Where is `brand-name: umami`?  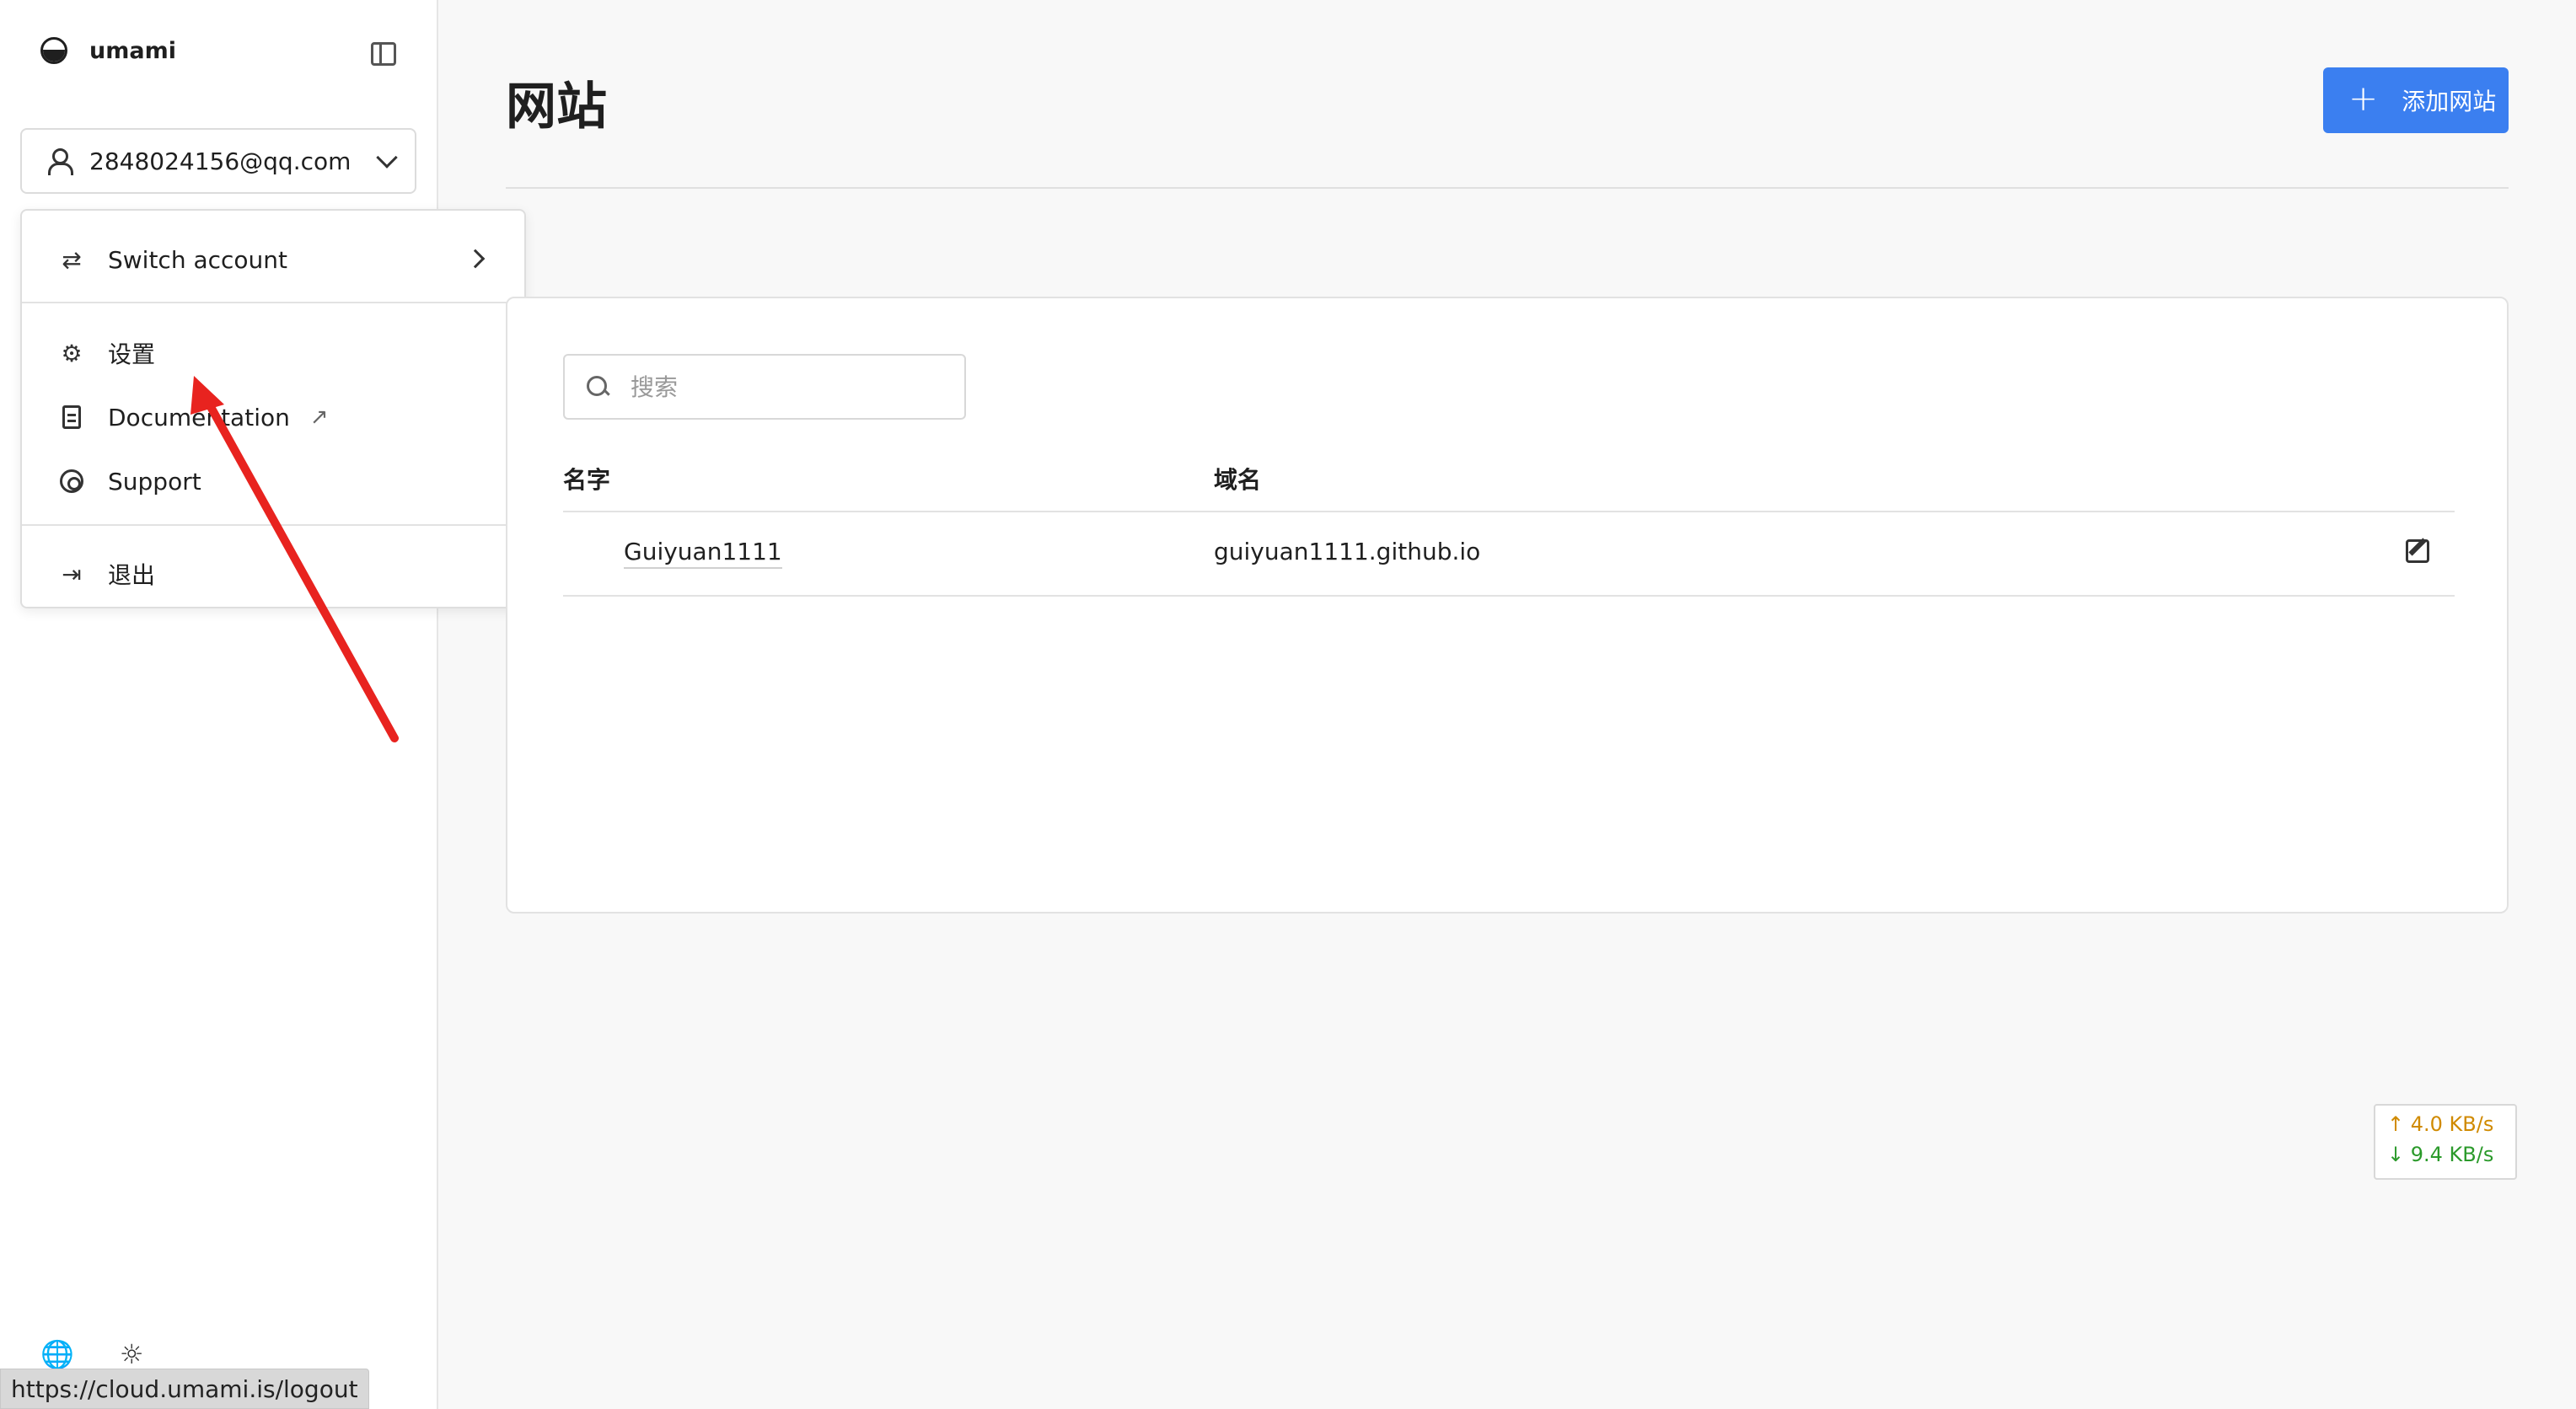 brand-name: umami is located at coordinates (132, 50).